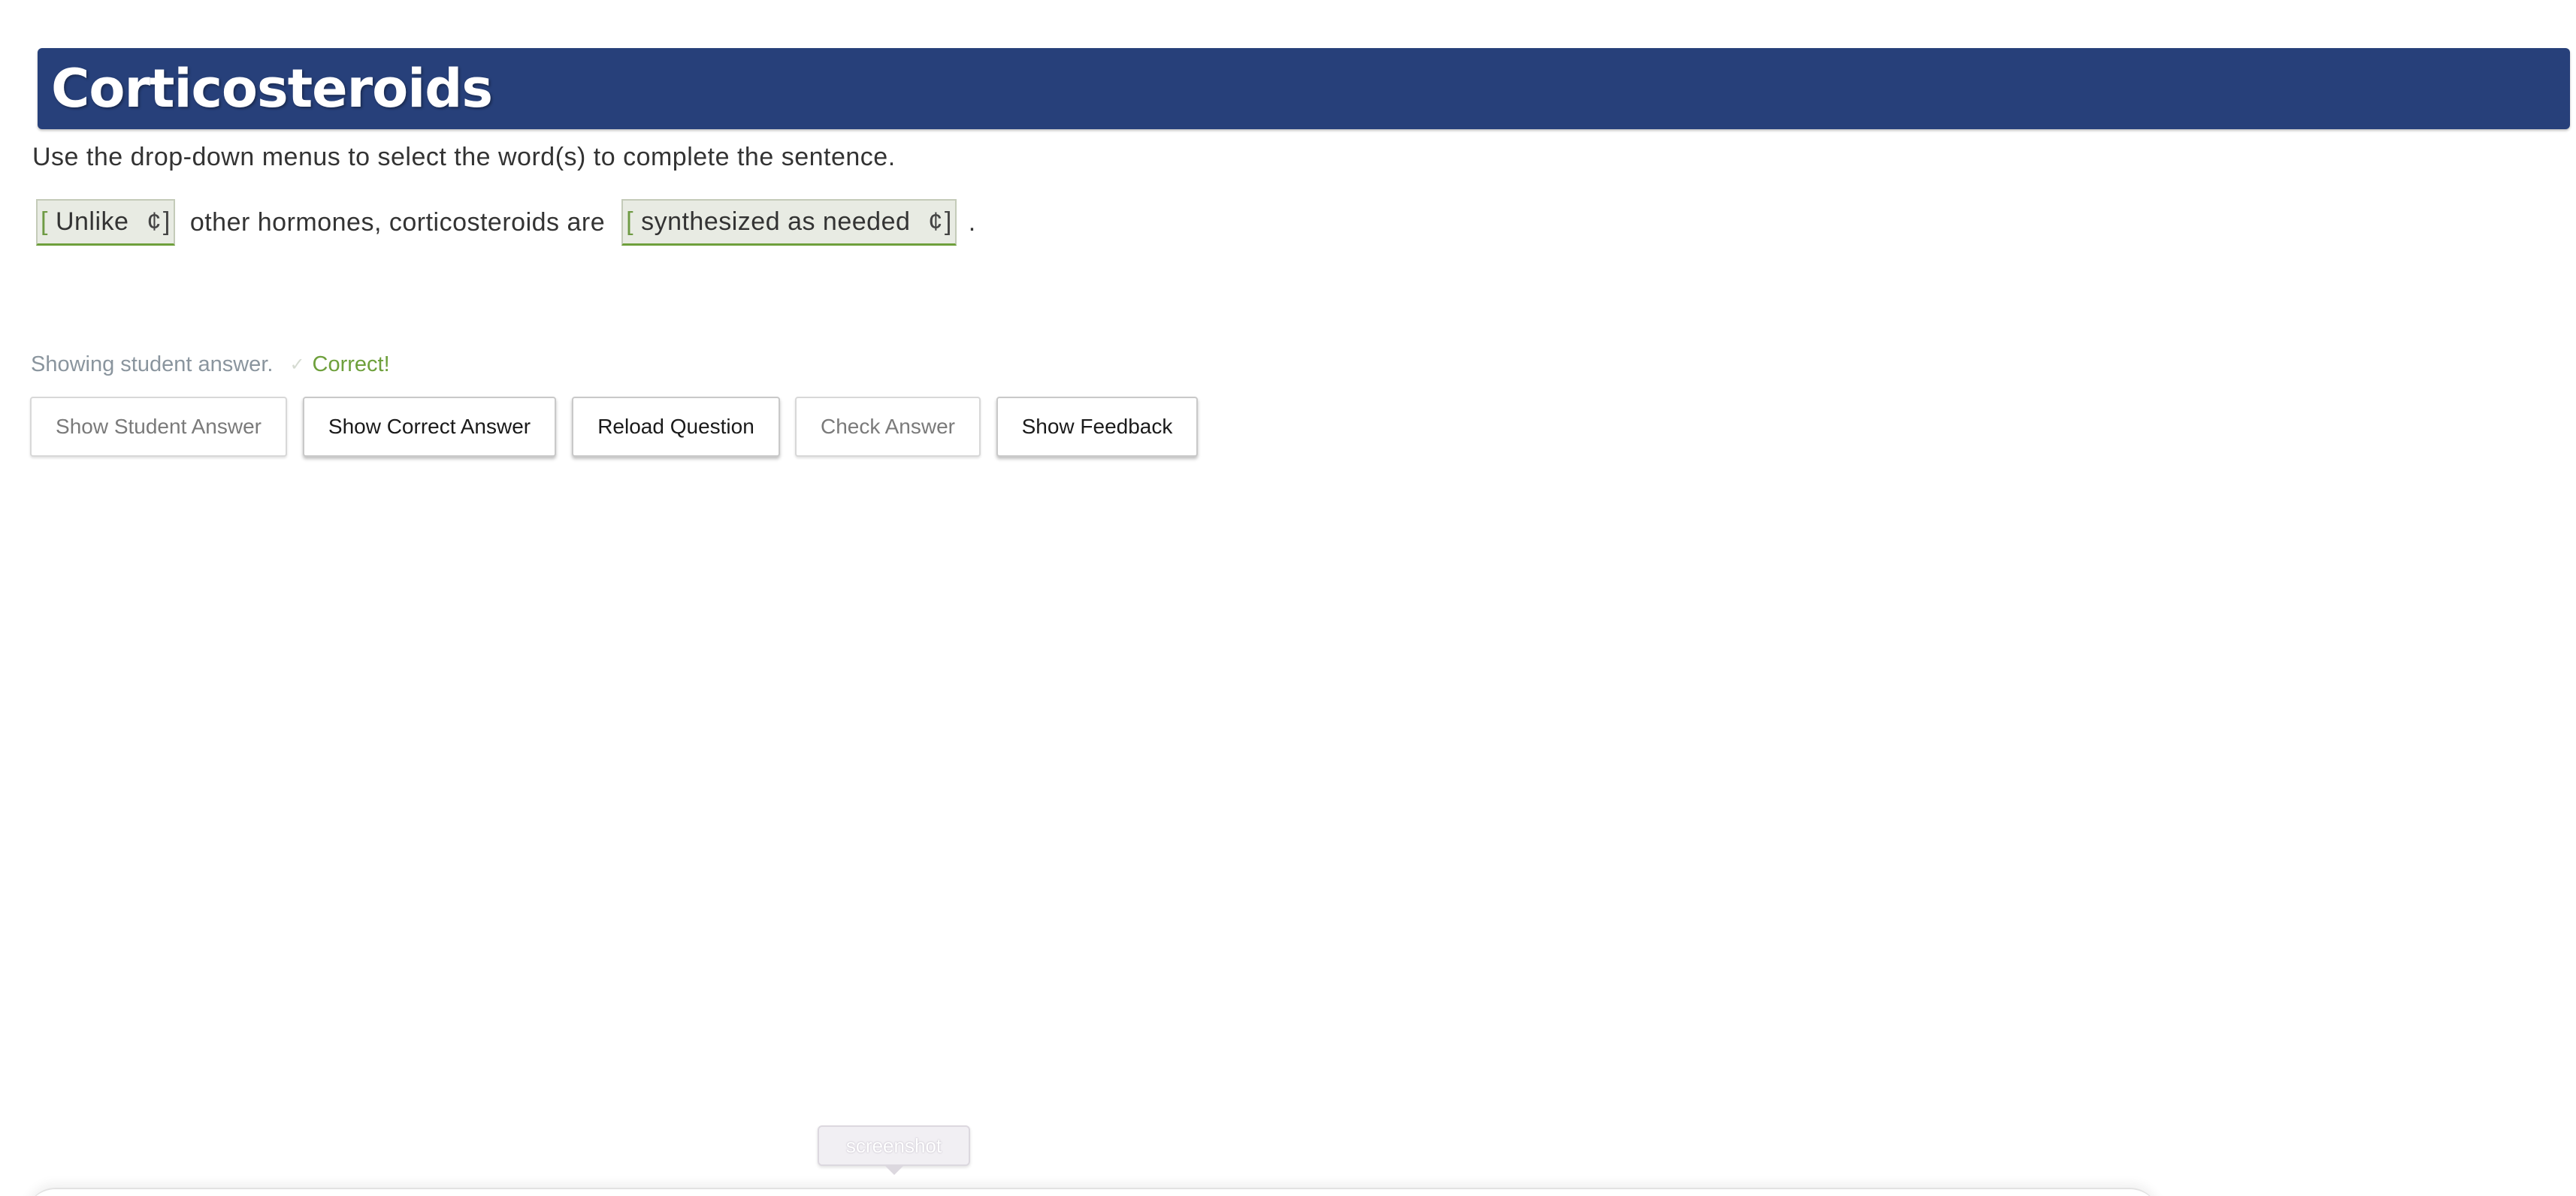  Describe the element at coordinates (398, 222) in the screenshot. I see `sentence-middle-text: other hormones, corticosteroids are` at that location.